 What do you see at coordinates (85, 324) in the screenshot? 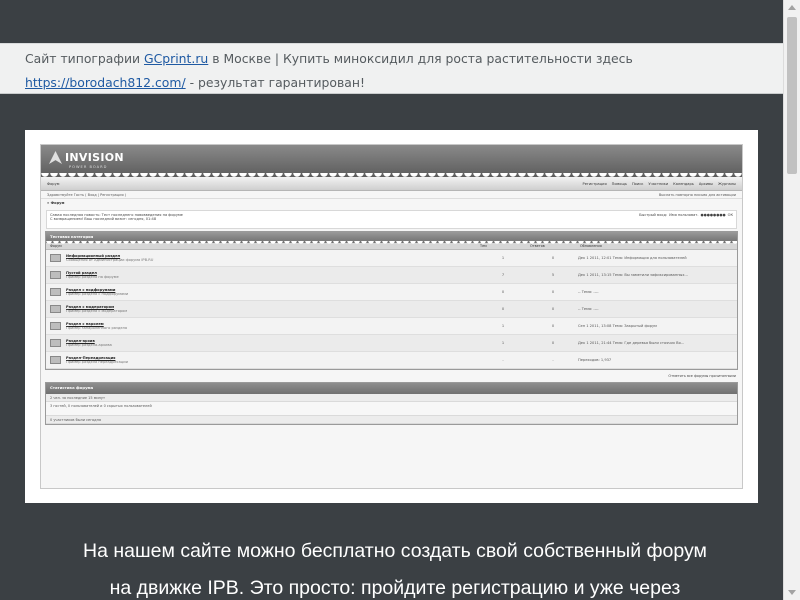
I see `forum-name: Раздел с паролем` at bounding box center [85, 324].